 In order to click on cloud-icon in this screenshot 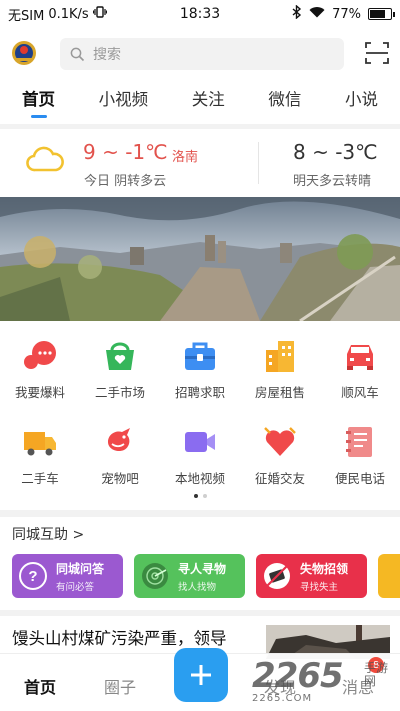, I will do `click(45, 159)`.